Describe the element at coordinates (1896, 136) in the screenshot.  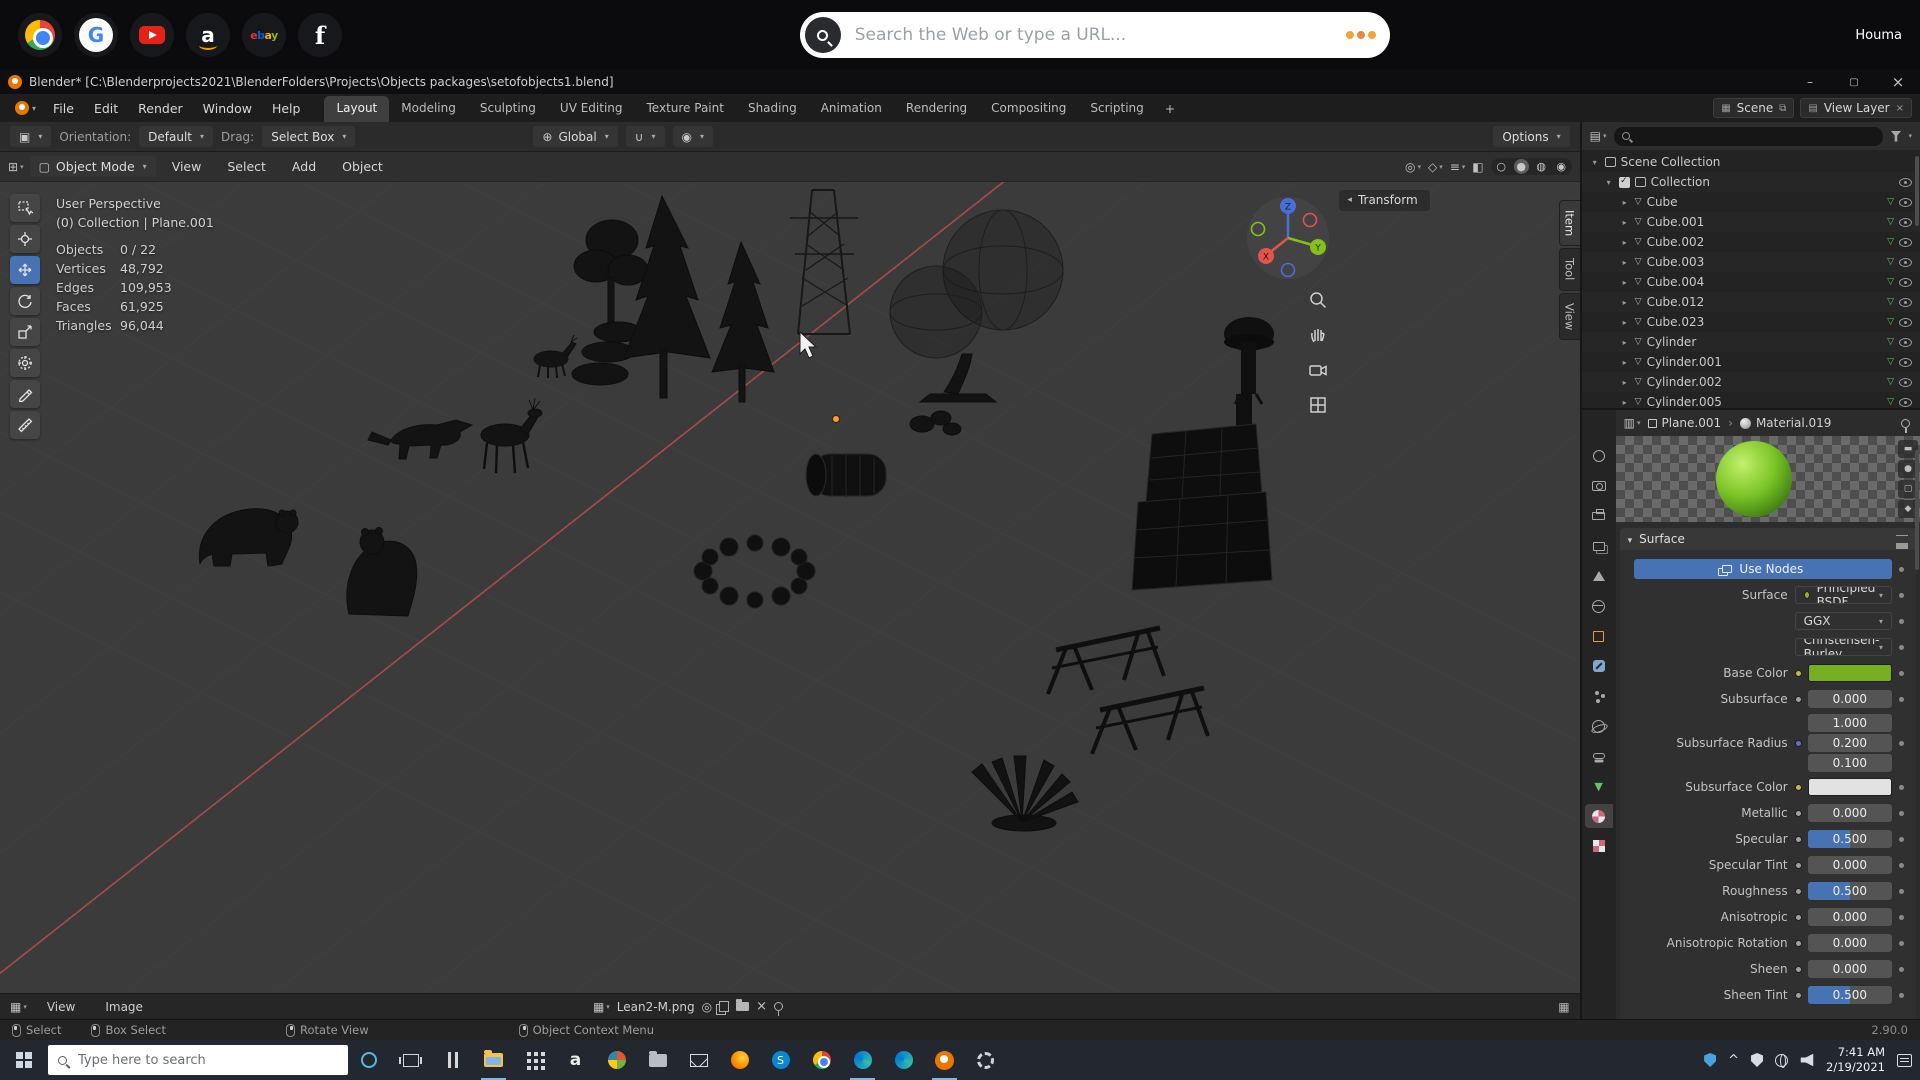
I see `filter-icon` at that location.